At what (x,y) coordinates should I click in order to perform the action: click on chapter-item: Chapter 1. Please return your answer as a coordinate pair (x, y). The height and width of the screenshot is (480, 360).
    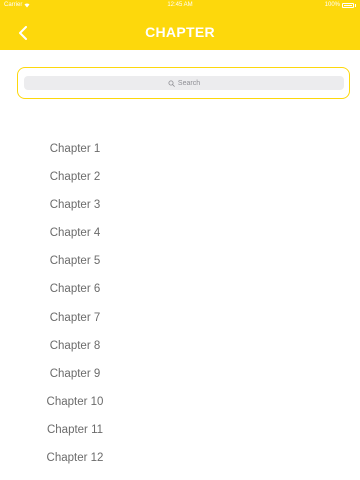
    Looking at the image, I should click on (75, 149).